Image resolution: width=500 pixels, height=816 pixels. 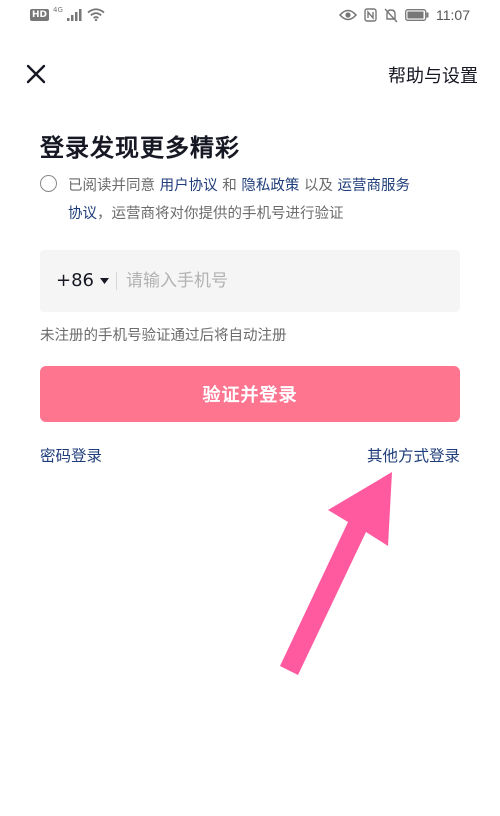 I want to click on status-left: HD 4G, so click(x=67, y=13).